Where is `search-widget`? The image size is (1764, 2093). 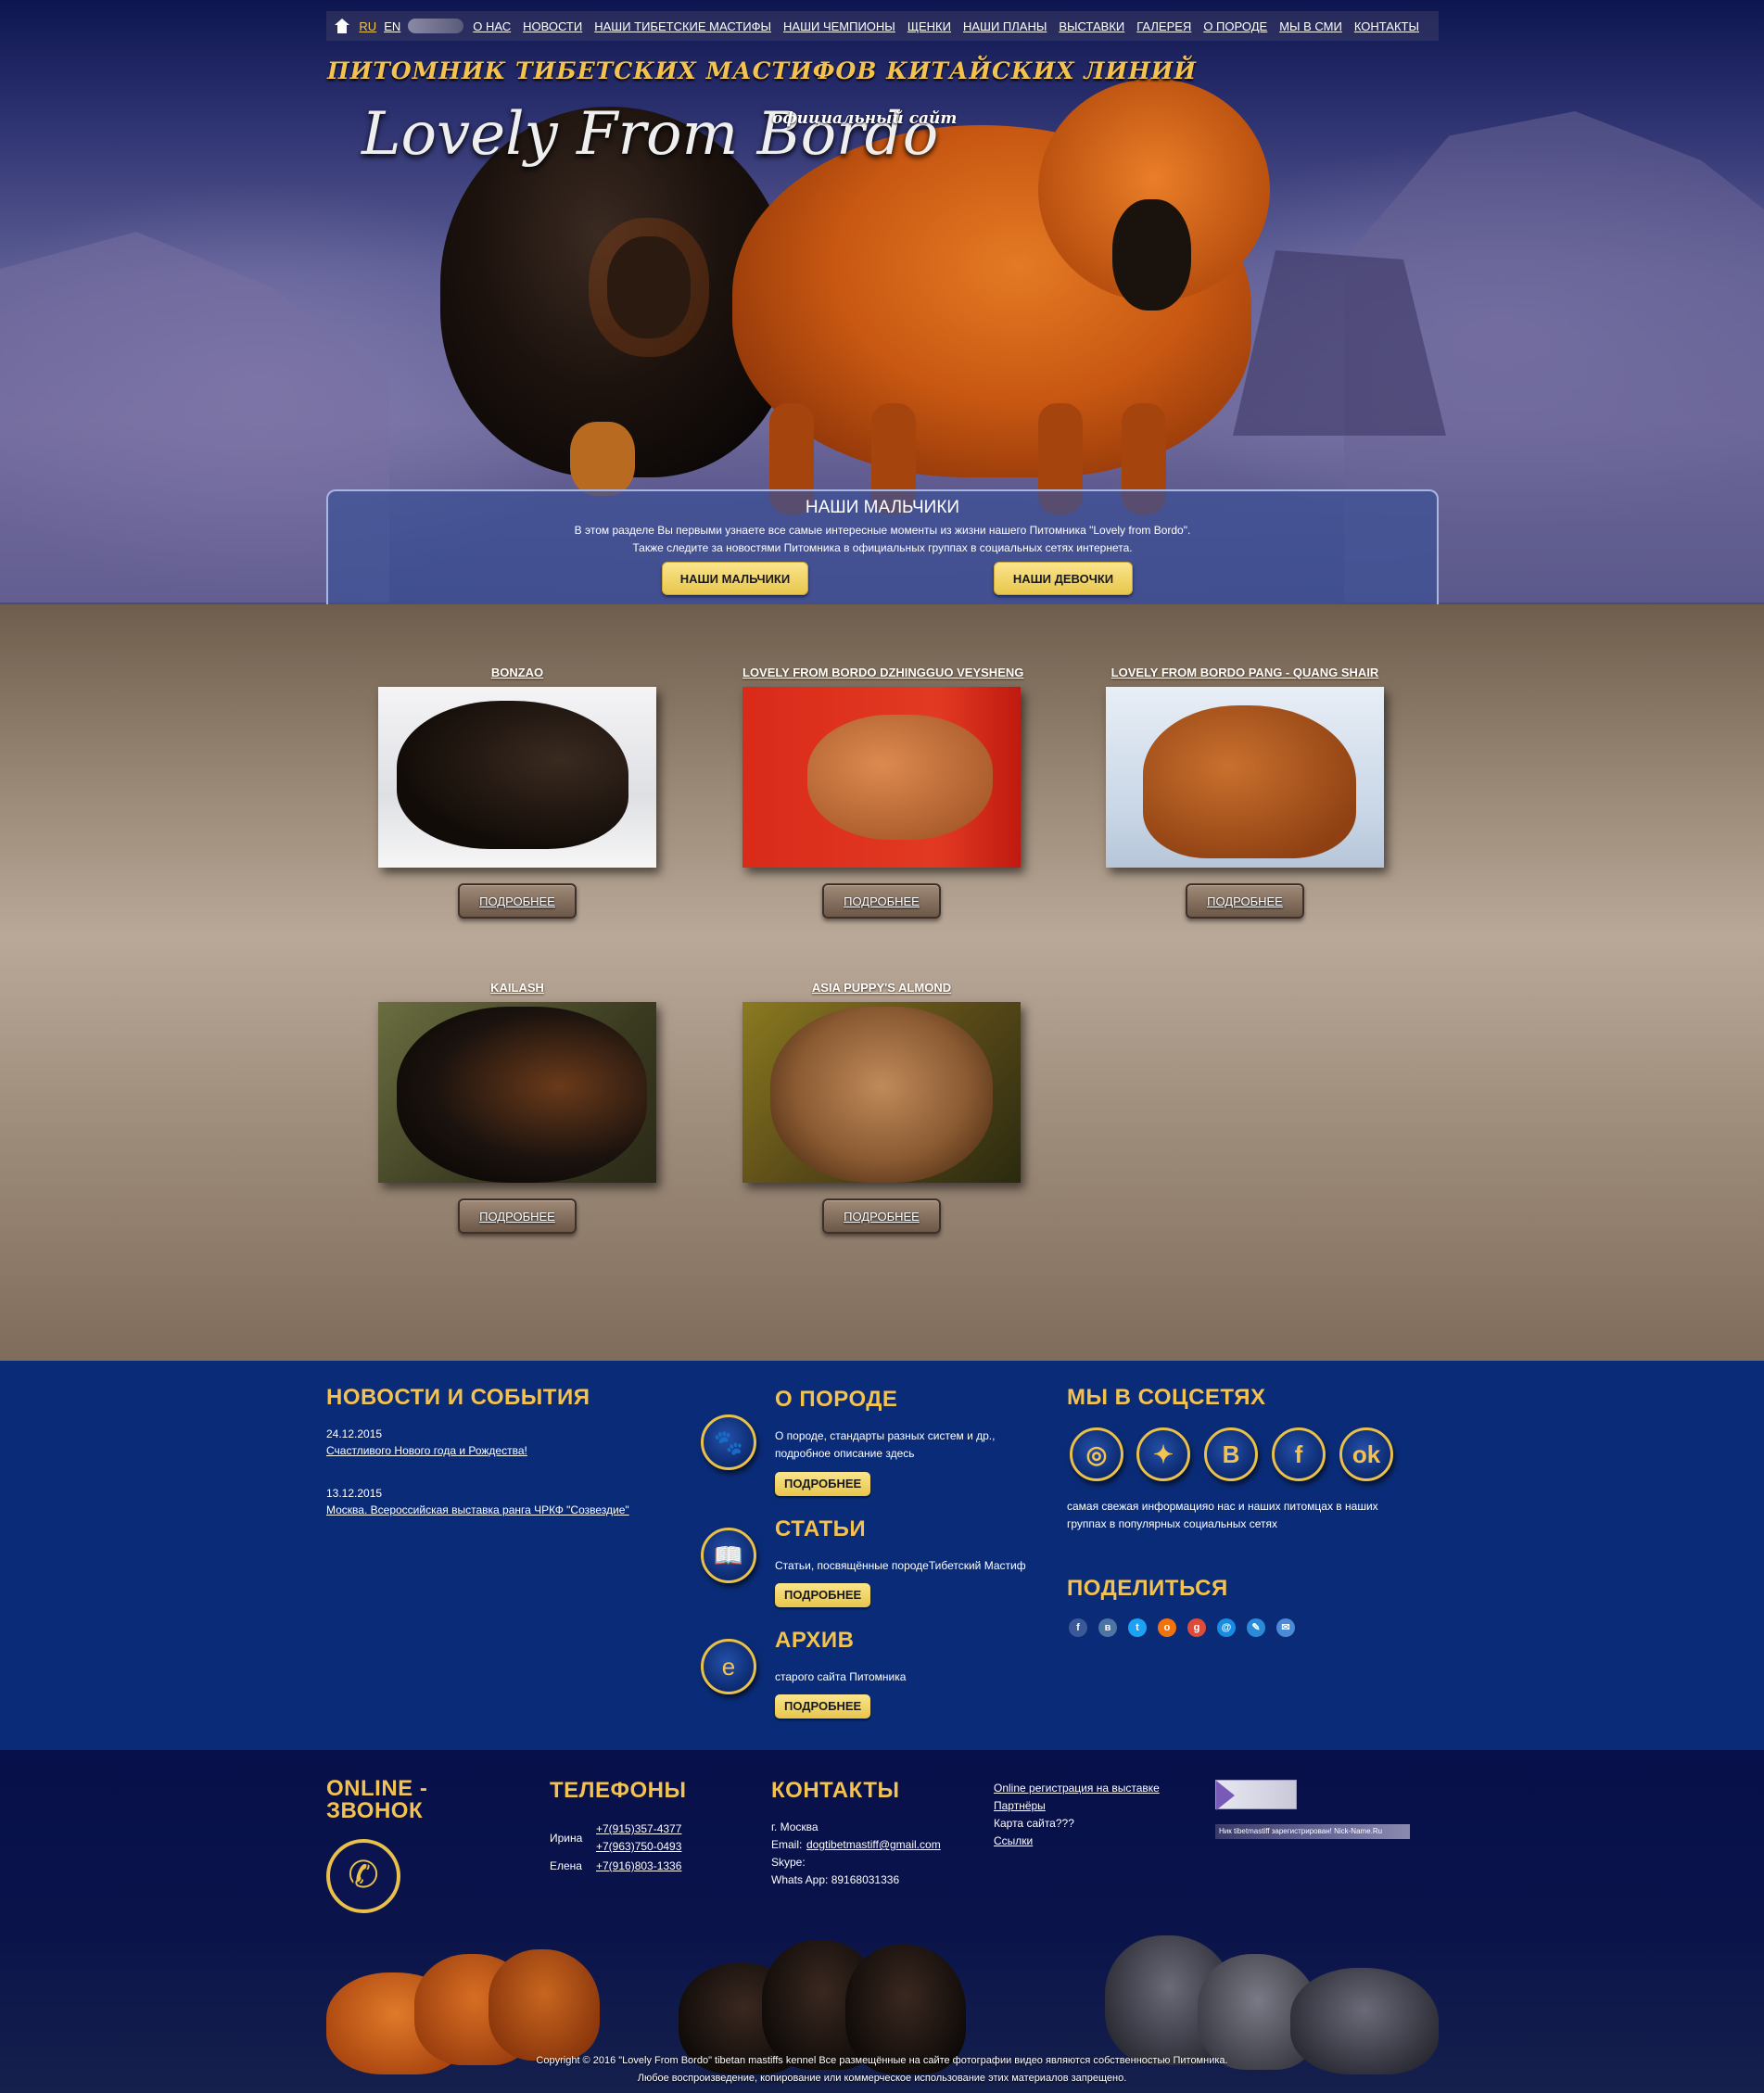 search-widget is located at coordinates (436, 26).